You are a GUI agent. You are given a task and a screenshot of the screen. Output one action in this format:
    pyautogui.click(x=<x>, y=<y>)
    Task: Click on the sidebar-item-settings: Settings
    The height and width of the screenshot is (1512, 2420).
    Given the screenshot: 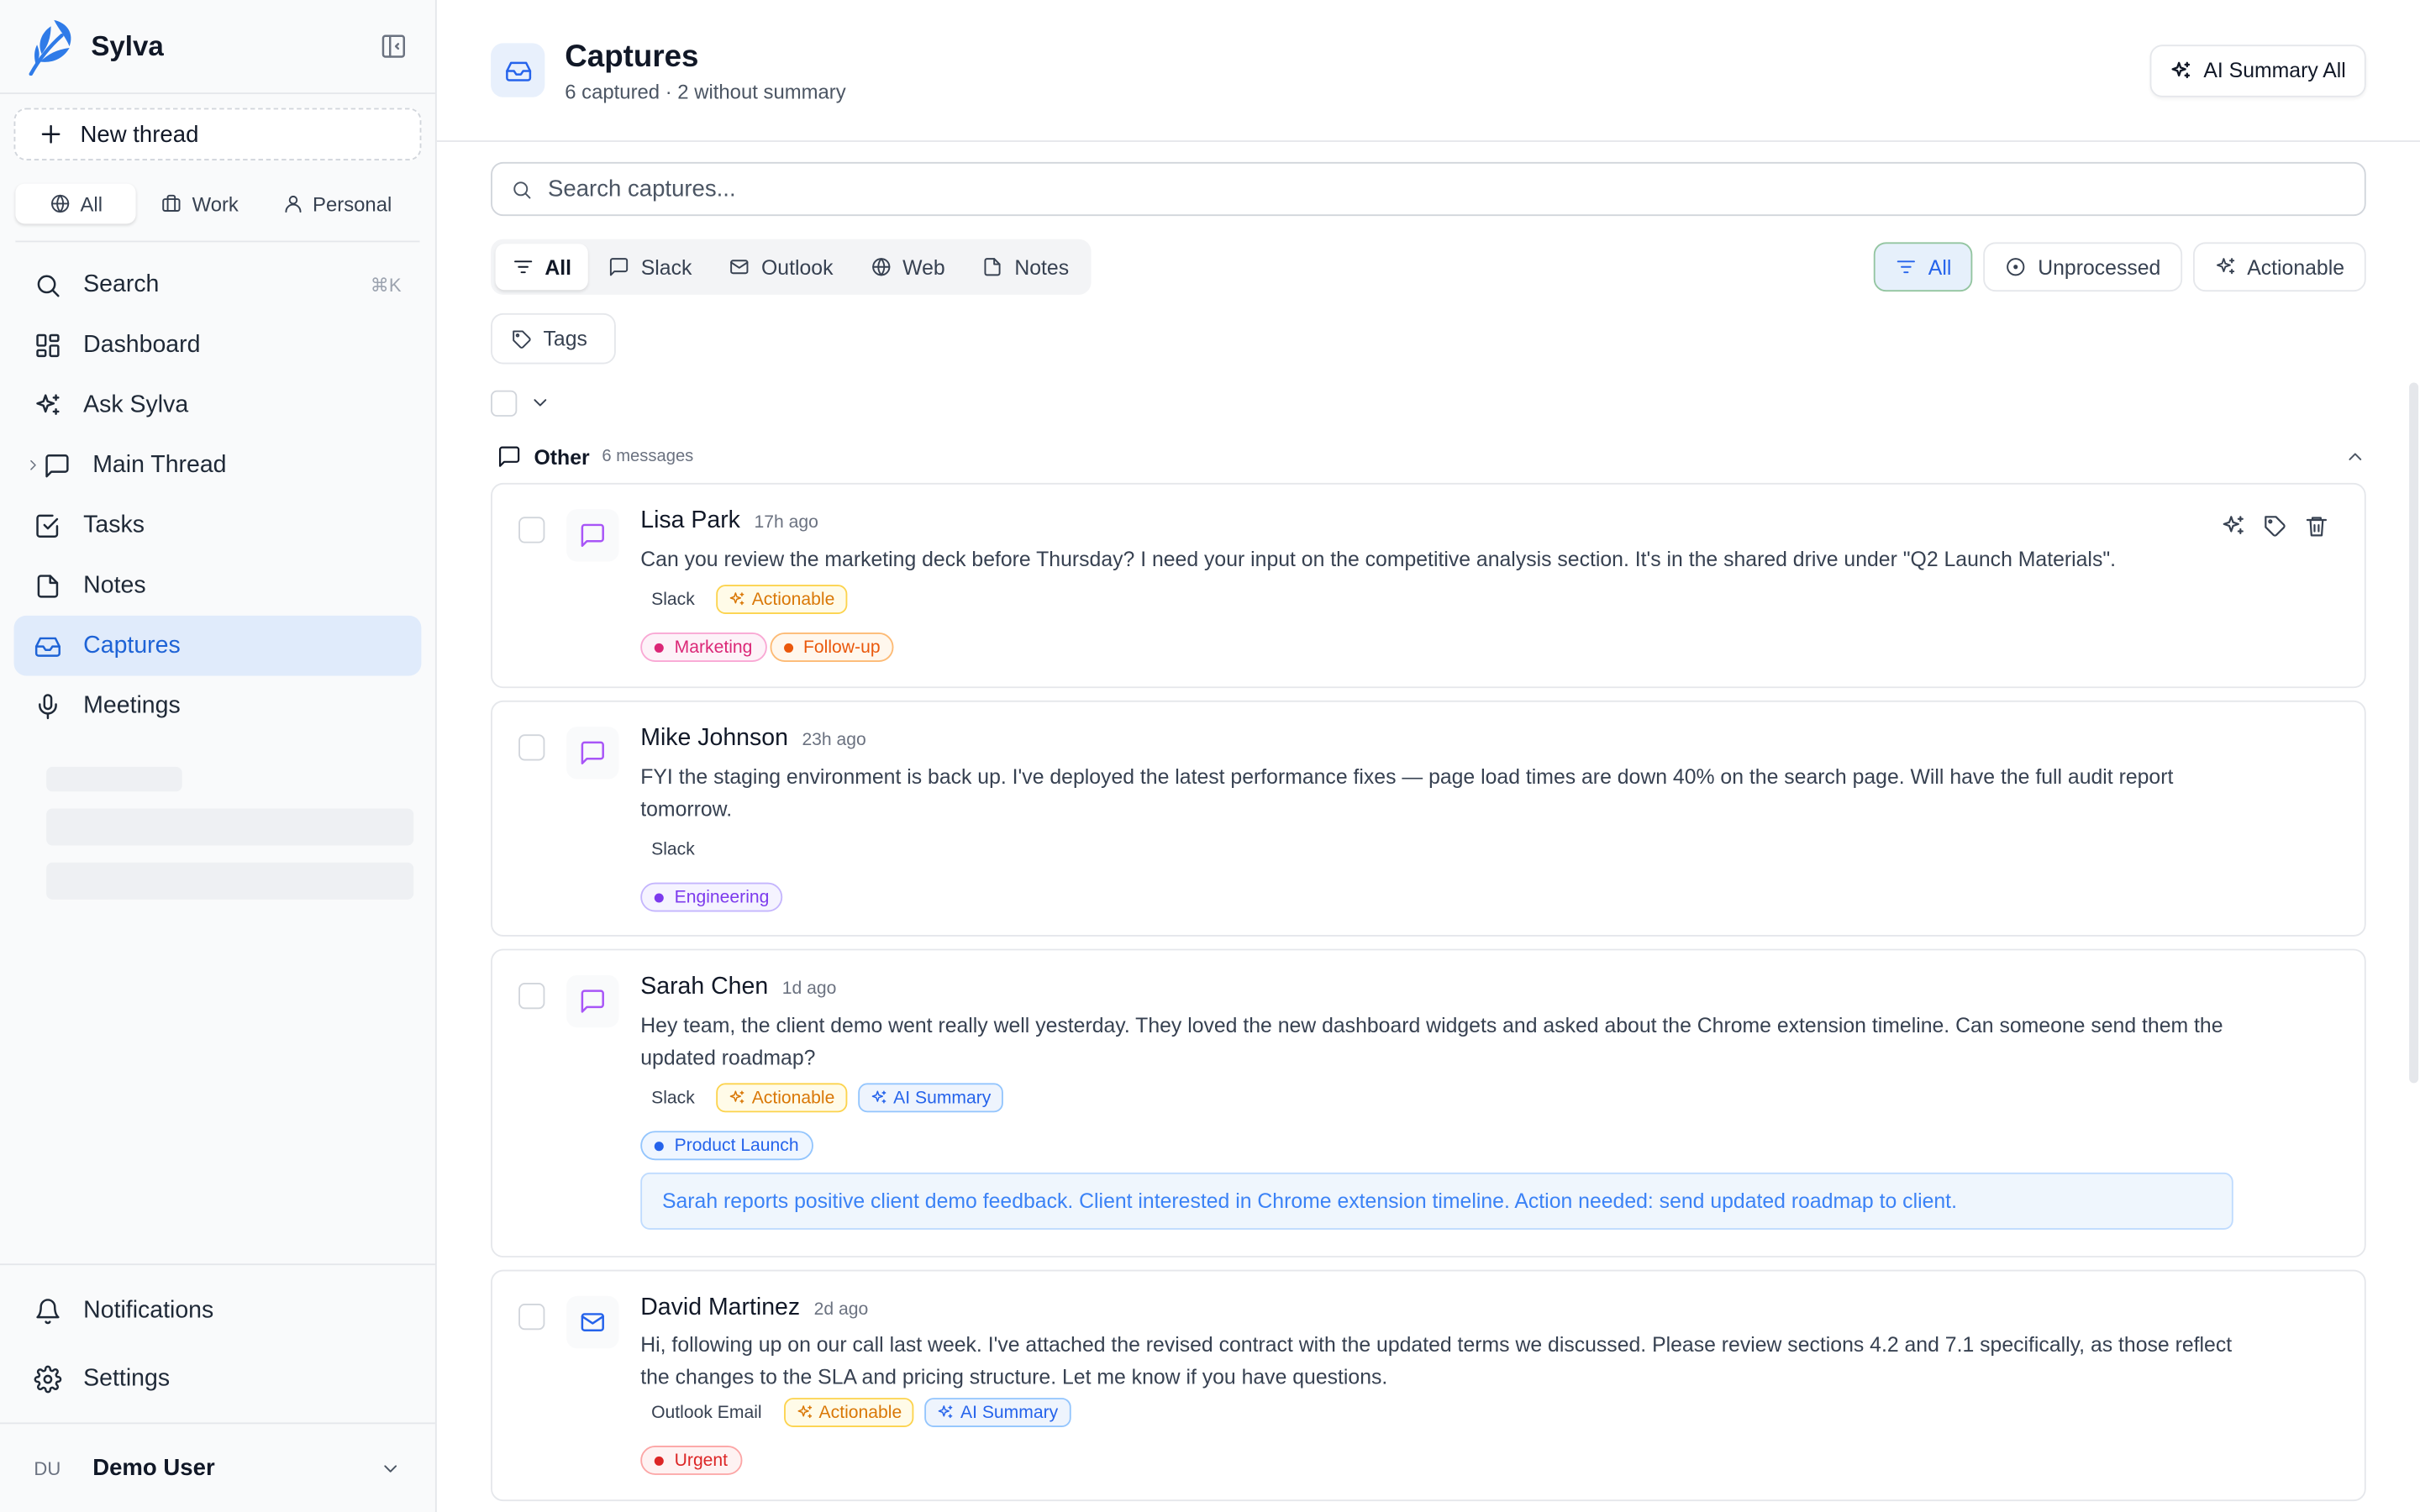 What is the action you would take?
    pyautogui.click(x=218, y=1380)
    